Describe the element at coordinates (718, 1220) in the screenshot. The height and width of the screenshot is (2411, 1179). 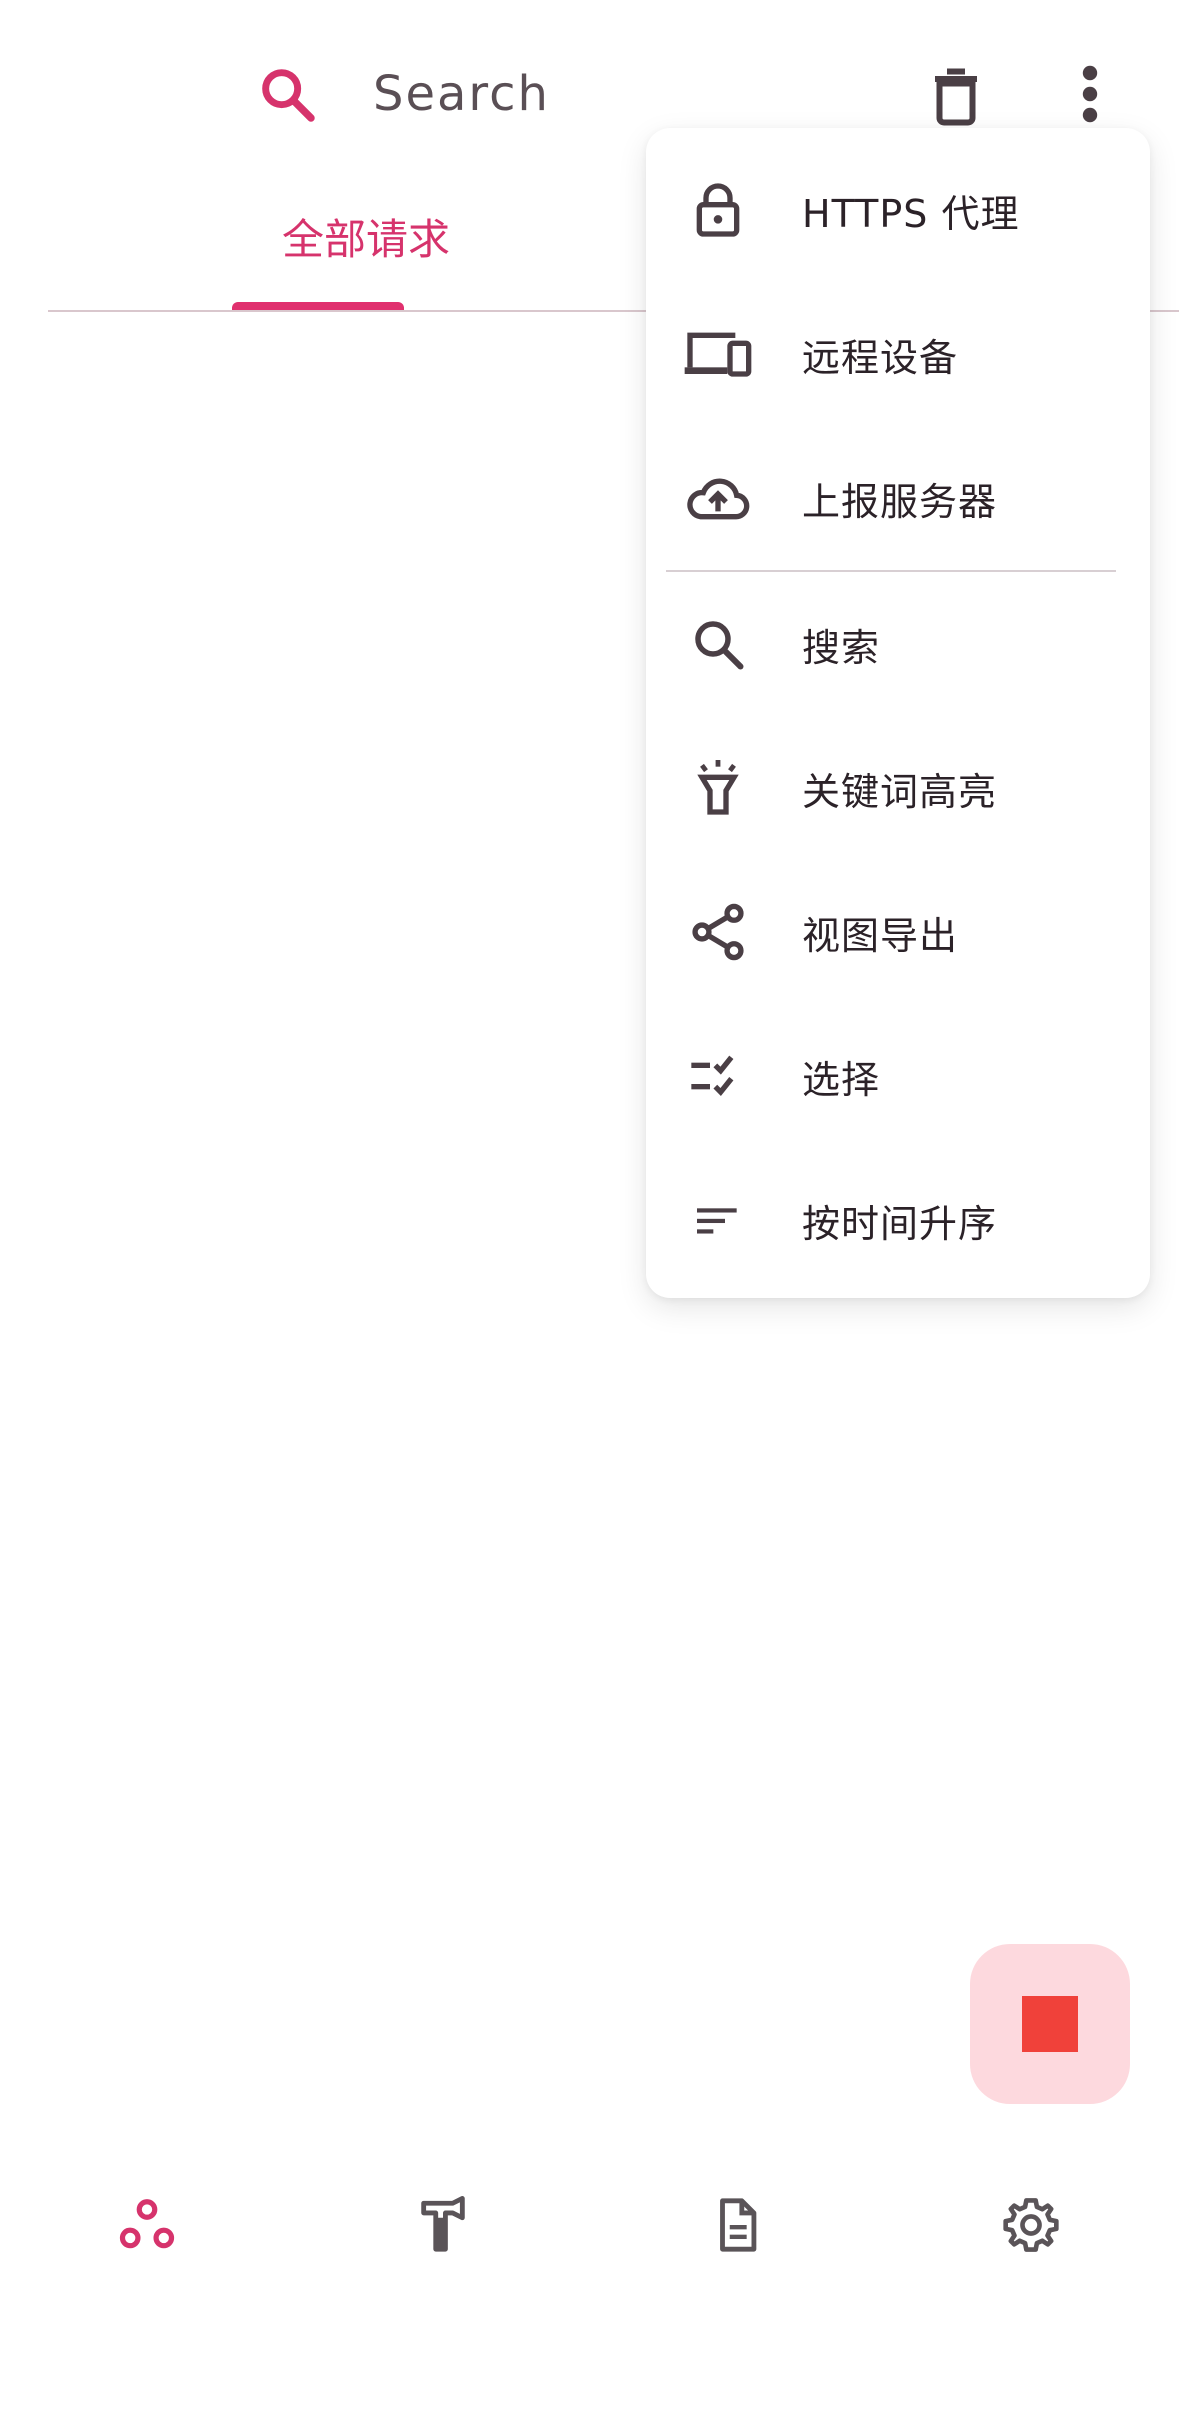
I see `sort-icon` at that location.